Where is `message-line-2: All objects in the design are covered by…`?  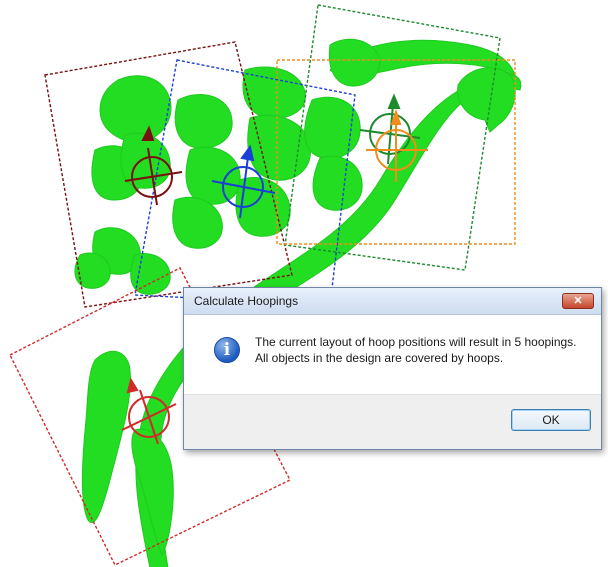 message-line-2: All objects in the design are covered by… is located at coordinates (379, 358).